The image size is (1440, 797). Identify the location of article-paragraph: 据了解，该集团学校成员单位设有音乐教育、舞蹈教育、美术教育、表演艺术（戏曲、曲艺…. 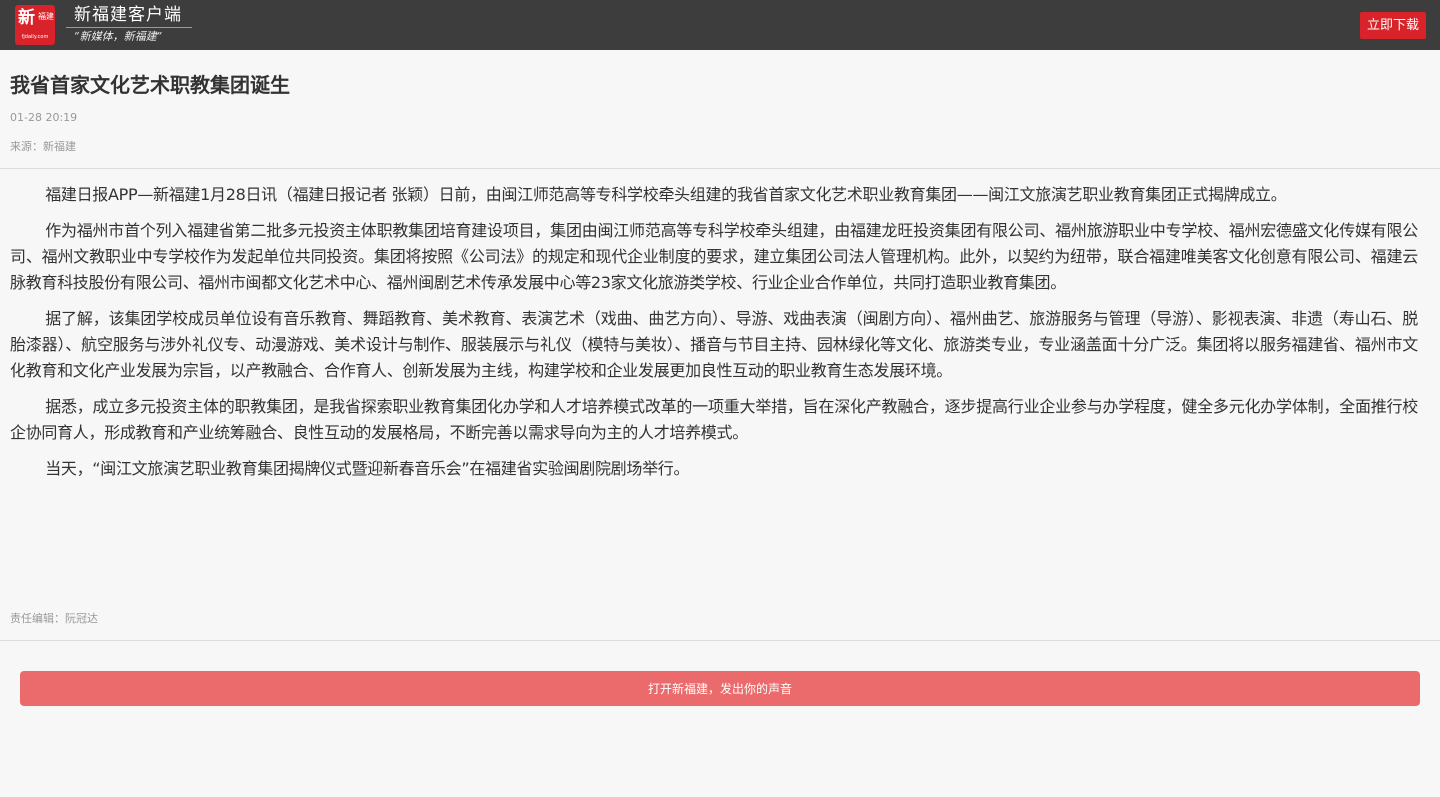
(714, 344).